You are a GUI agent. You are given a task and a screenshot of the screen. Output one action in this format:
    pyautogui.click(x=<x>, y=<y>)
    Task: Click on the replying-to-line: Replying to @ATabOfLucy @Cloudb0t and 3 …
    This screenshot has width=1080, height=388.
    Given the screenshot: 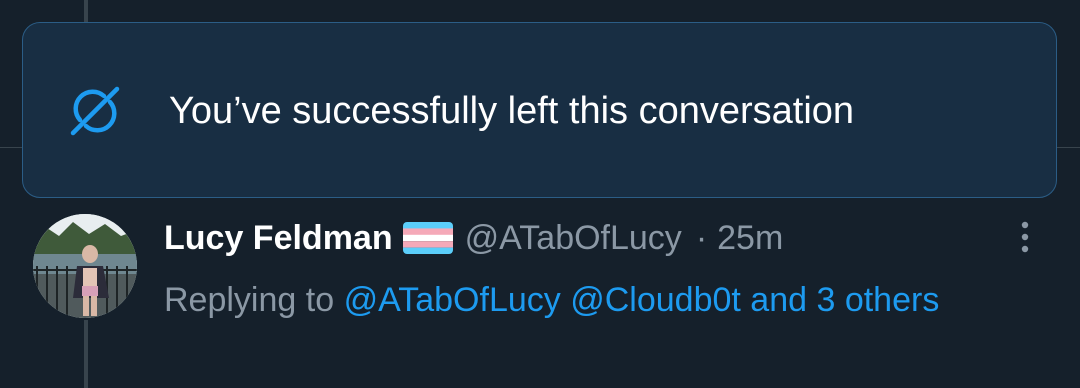 What is the action you would take?
    pyautogui.click(x=604, y=300)
    